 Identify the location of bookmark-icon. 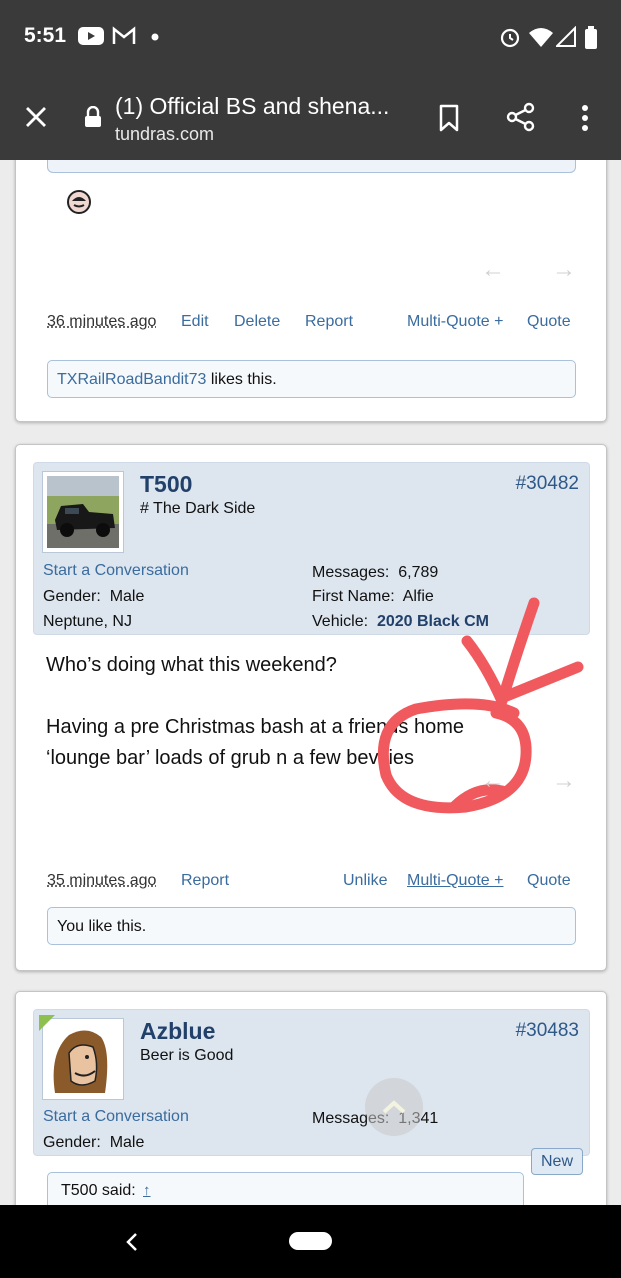
(449, 118).